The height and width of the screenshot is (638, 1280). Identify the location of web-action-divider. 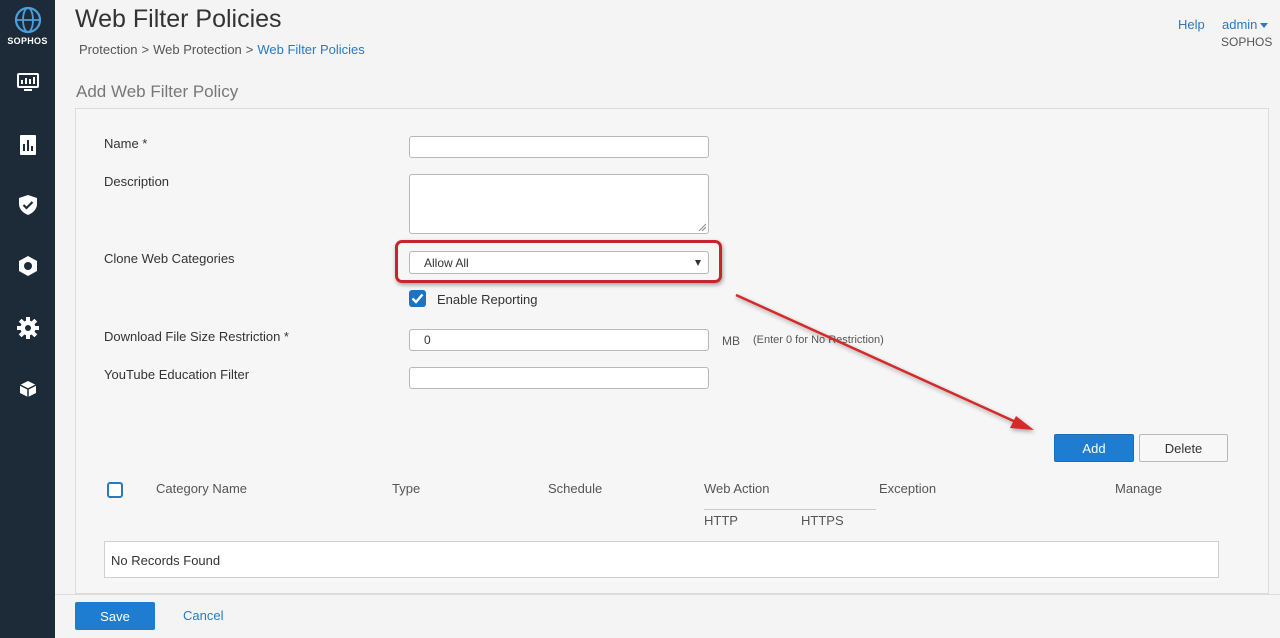
(790, 509).